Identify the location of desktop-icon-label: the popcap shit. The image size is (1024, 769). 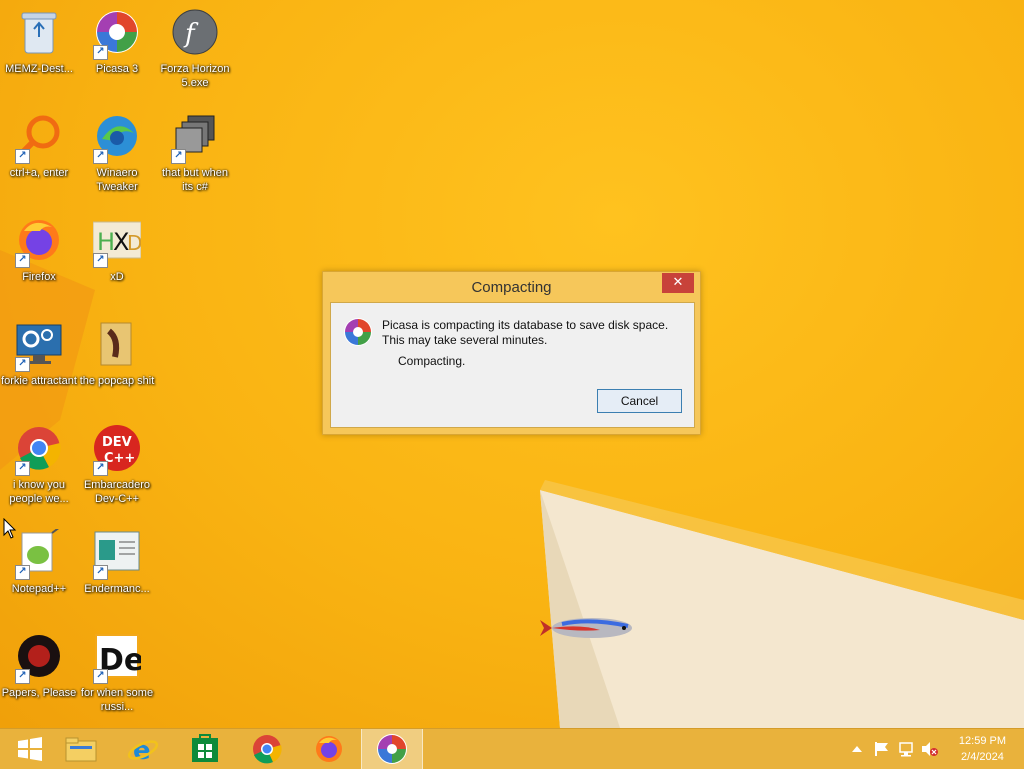
(117, 381).